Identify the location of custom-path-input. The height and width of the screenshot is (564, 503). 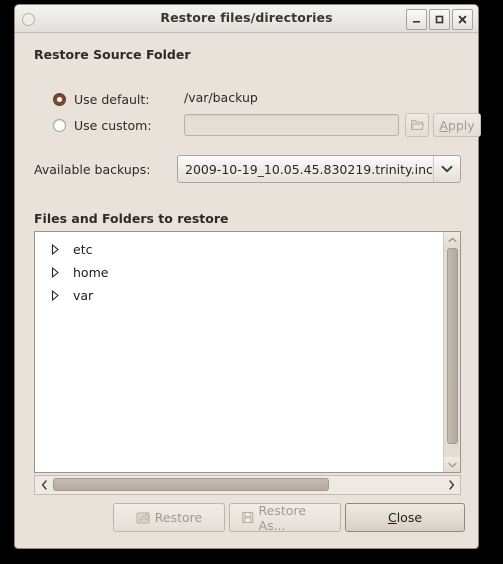
(291, 125).